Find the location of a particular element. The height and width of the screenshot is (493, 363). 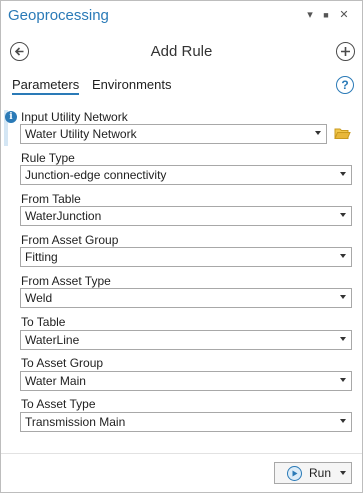

pane-options-icon: ▾ is located at coordinates (310, 15).